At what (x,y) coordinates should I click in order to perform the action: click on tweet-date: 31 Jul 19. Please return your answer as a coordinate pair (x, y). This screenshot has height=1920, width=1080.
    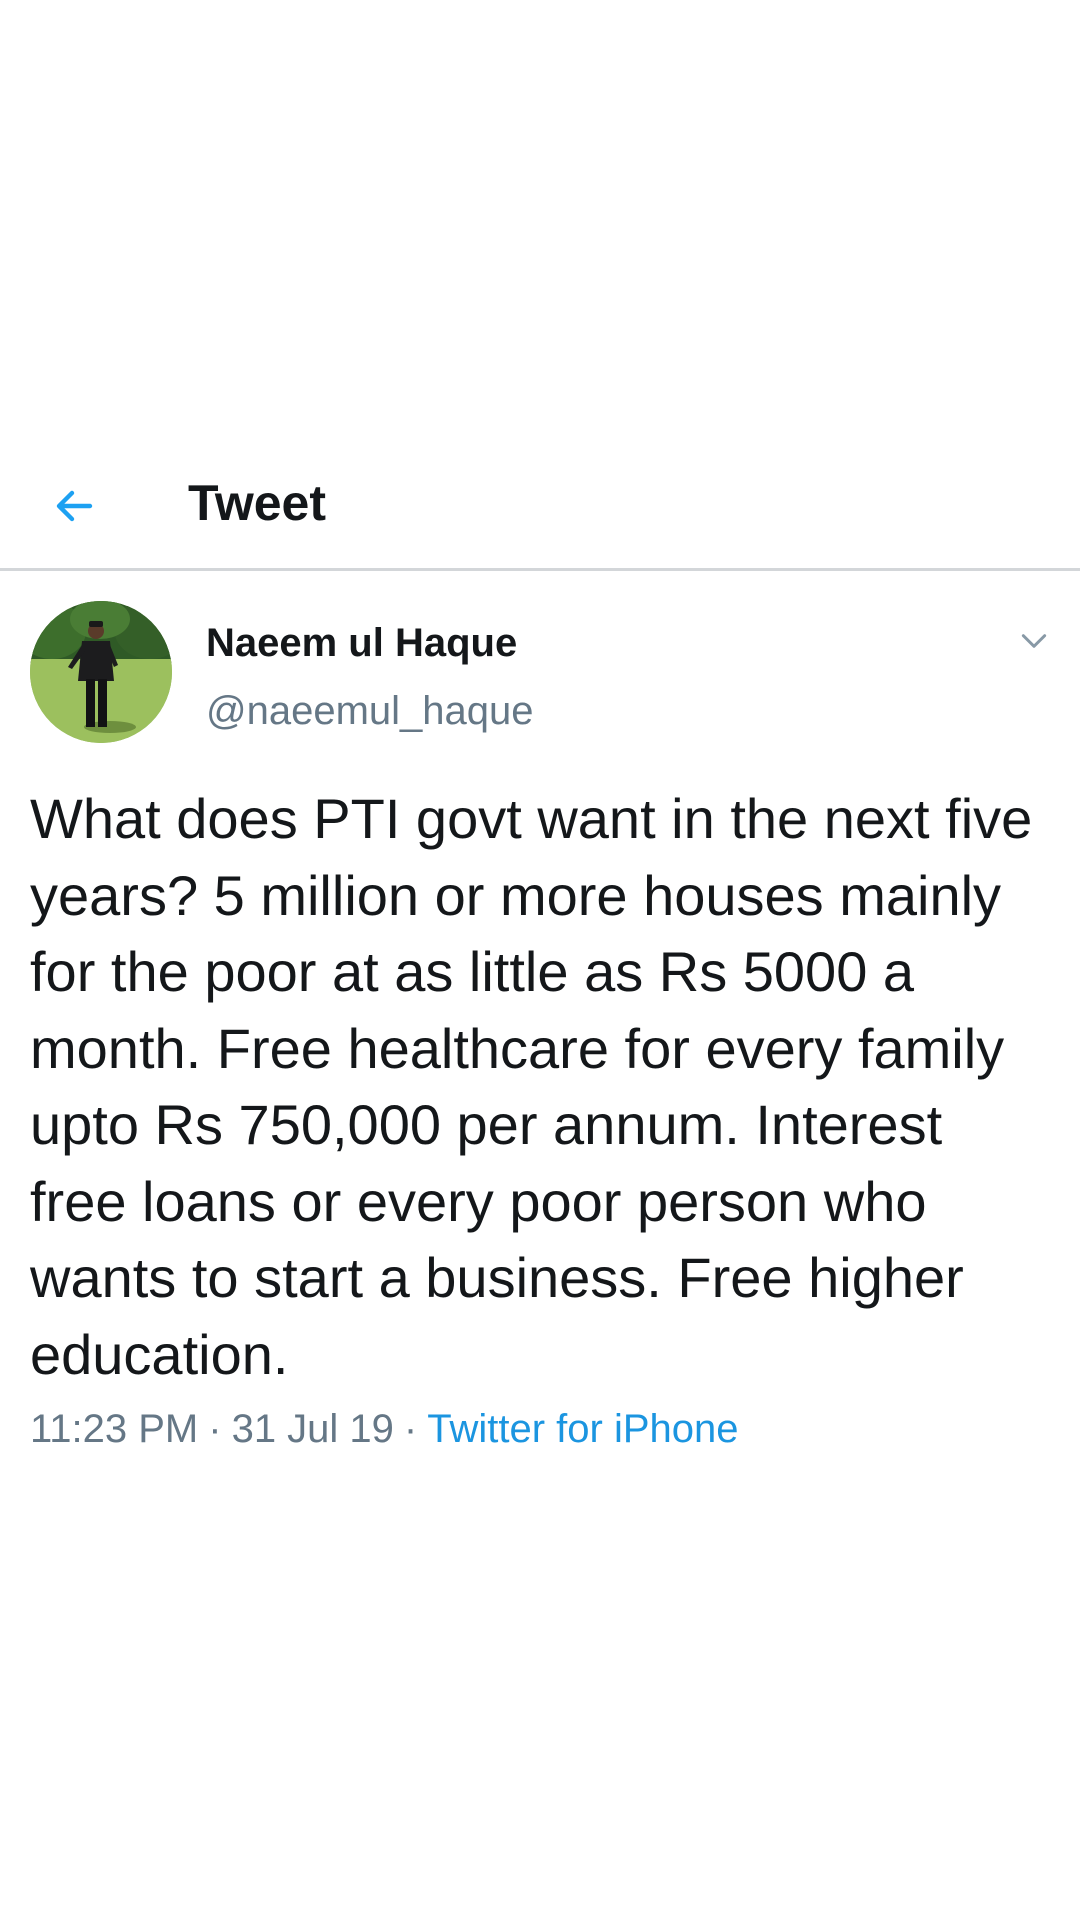
    Looking at the image, I should click on (312, 1429).